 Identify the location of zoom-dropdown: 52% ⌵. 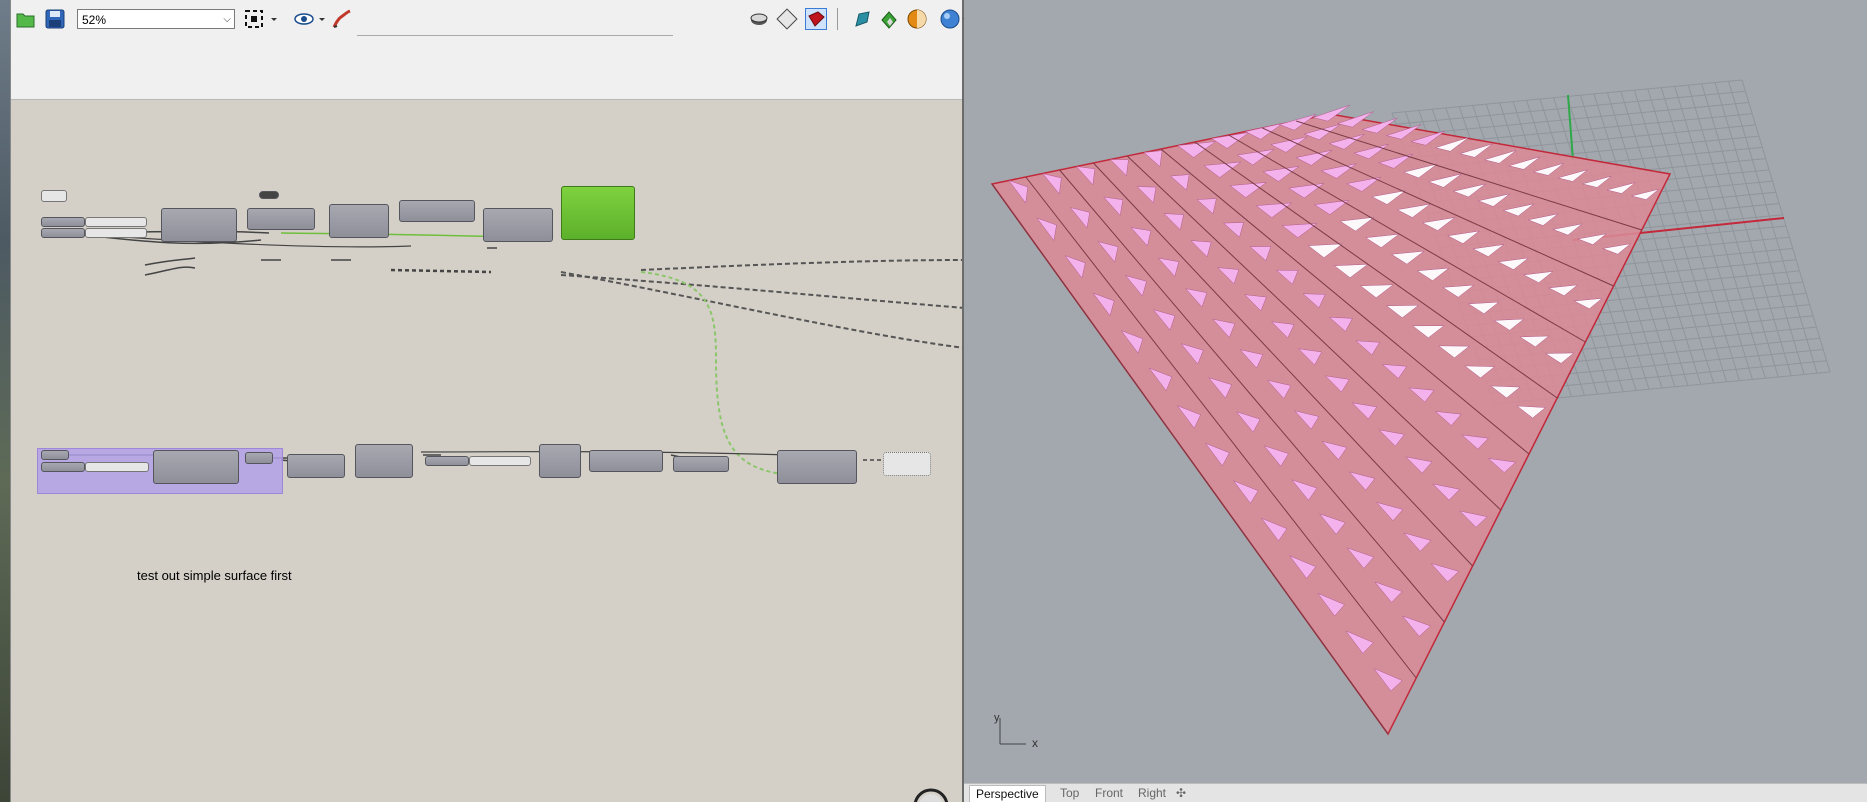
(156, 19).